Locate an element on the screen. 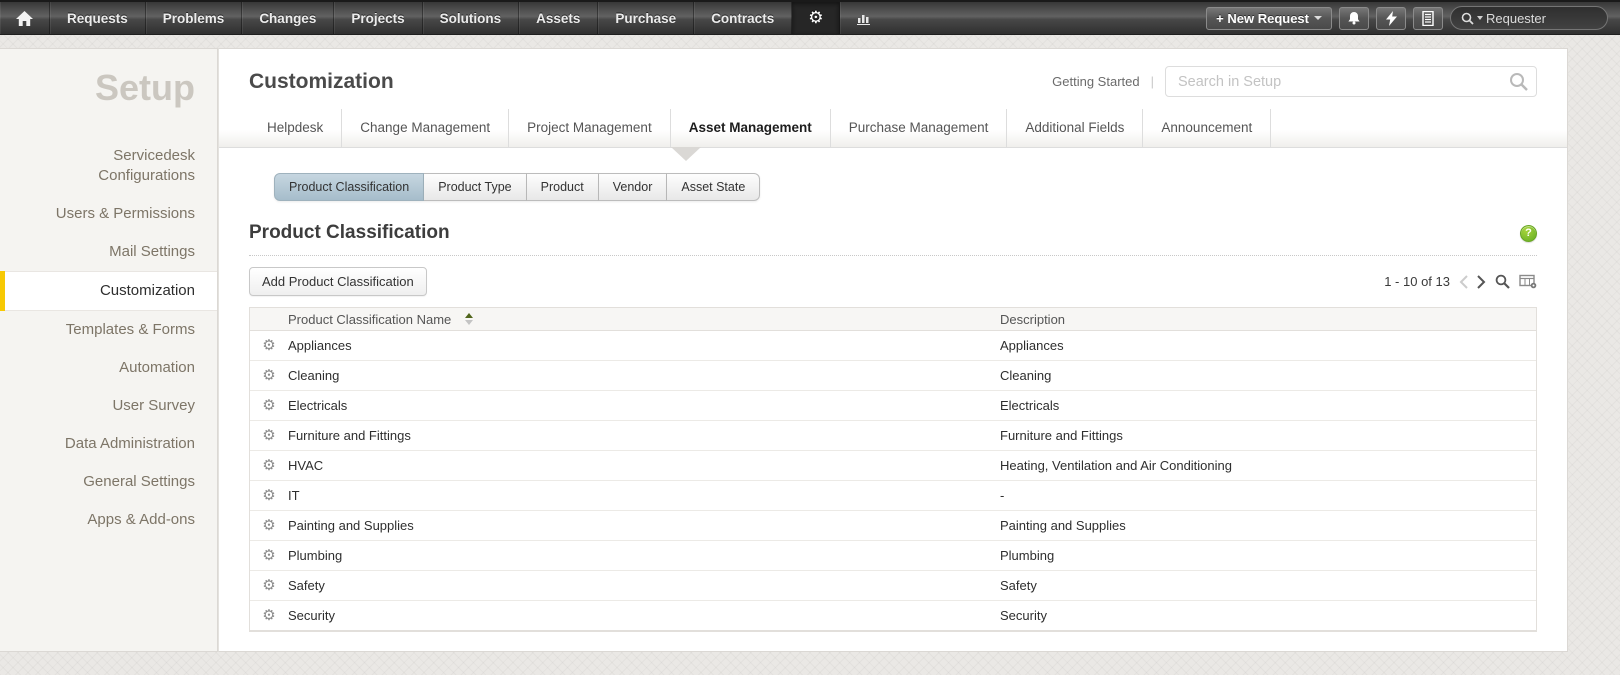 This screenshot has width=1620, height=675. search-scope-caret-icon is located at coordinates (1480, 18).